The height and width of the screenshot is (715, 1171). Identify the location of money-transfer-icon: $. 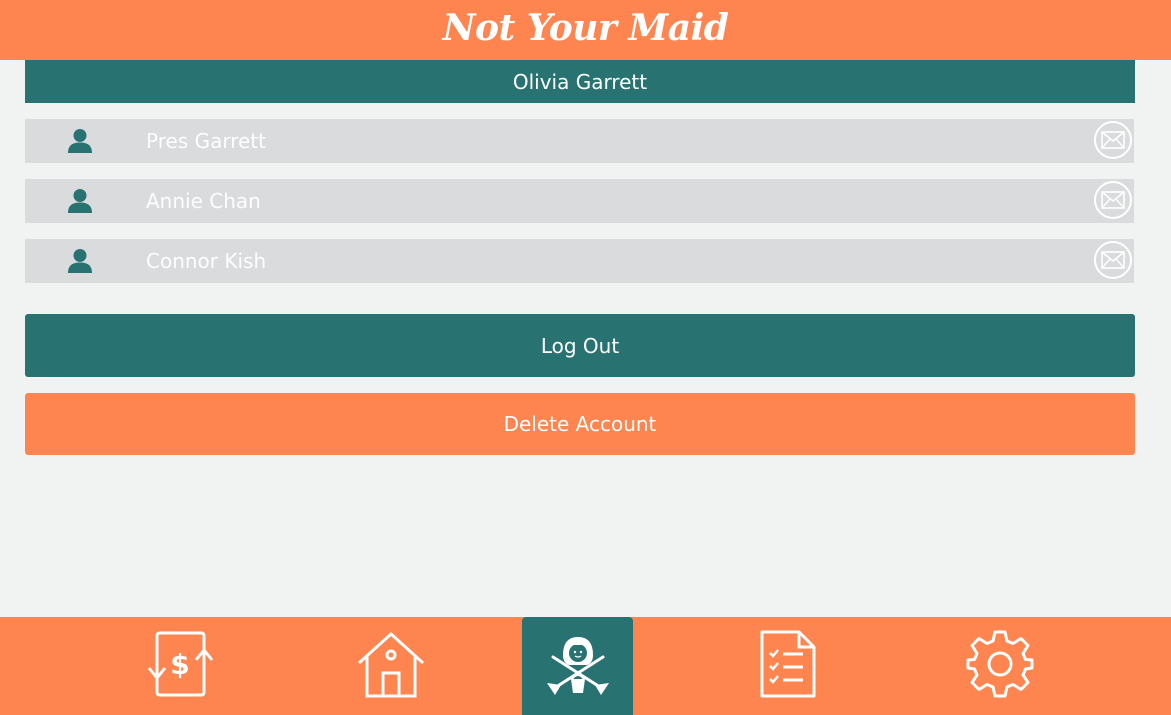
(180, 666).